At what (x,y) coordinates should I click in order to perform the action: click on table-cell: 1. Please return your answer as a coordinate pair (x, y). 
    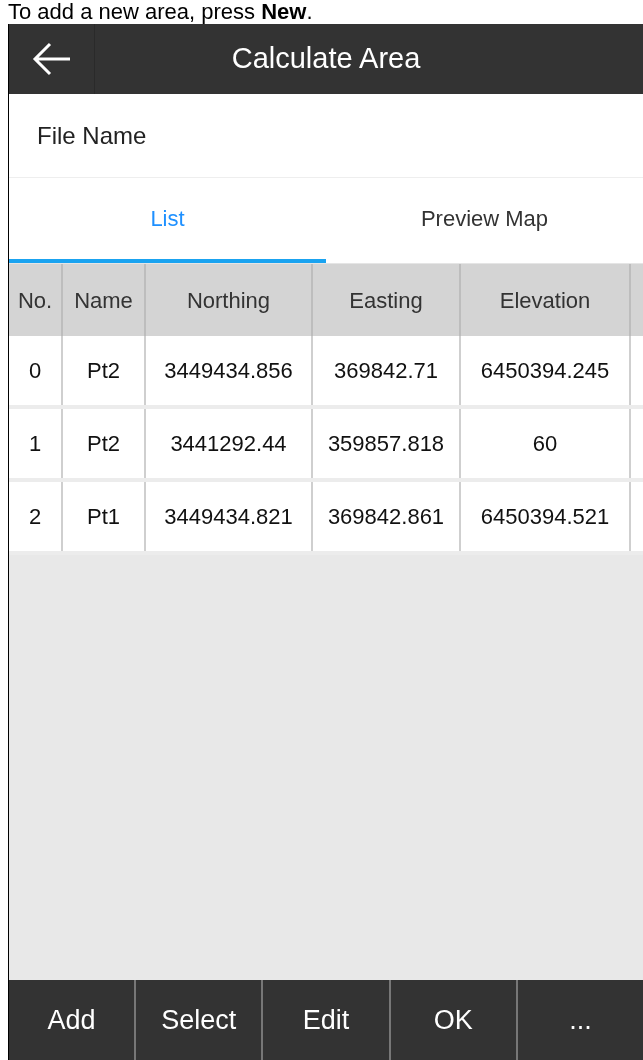
    Looking at the image, I should click on (36, 443).